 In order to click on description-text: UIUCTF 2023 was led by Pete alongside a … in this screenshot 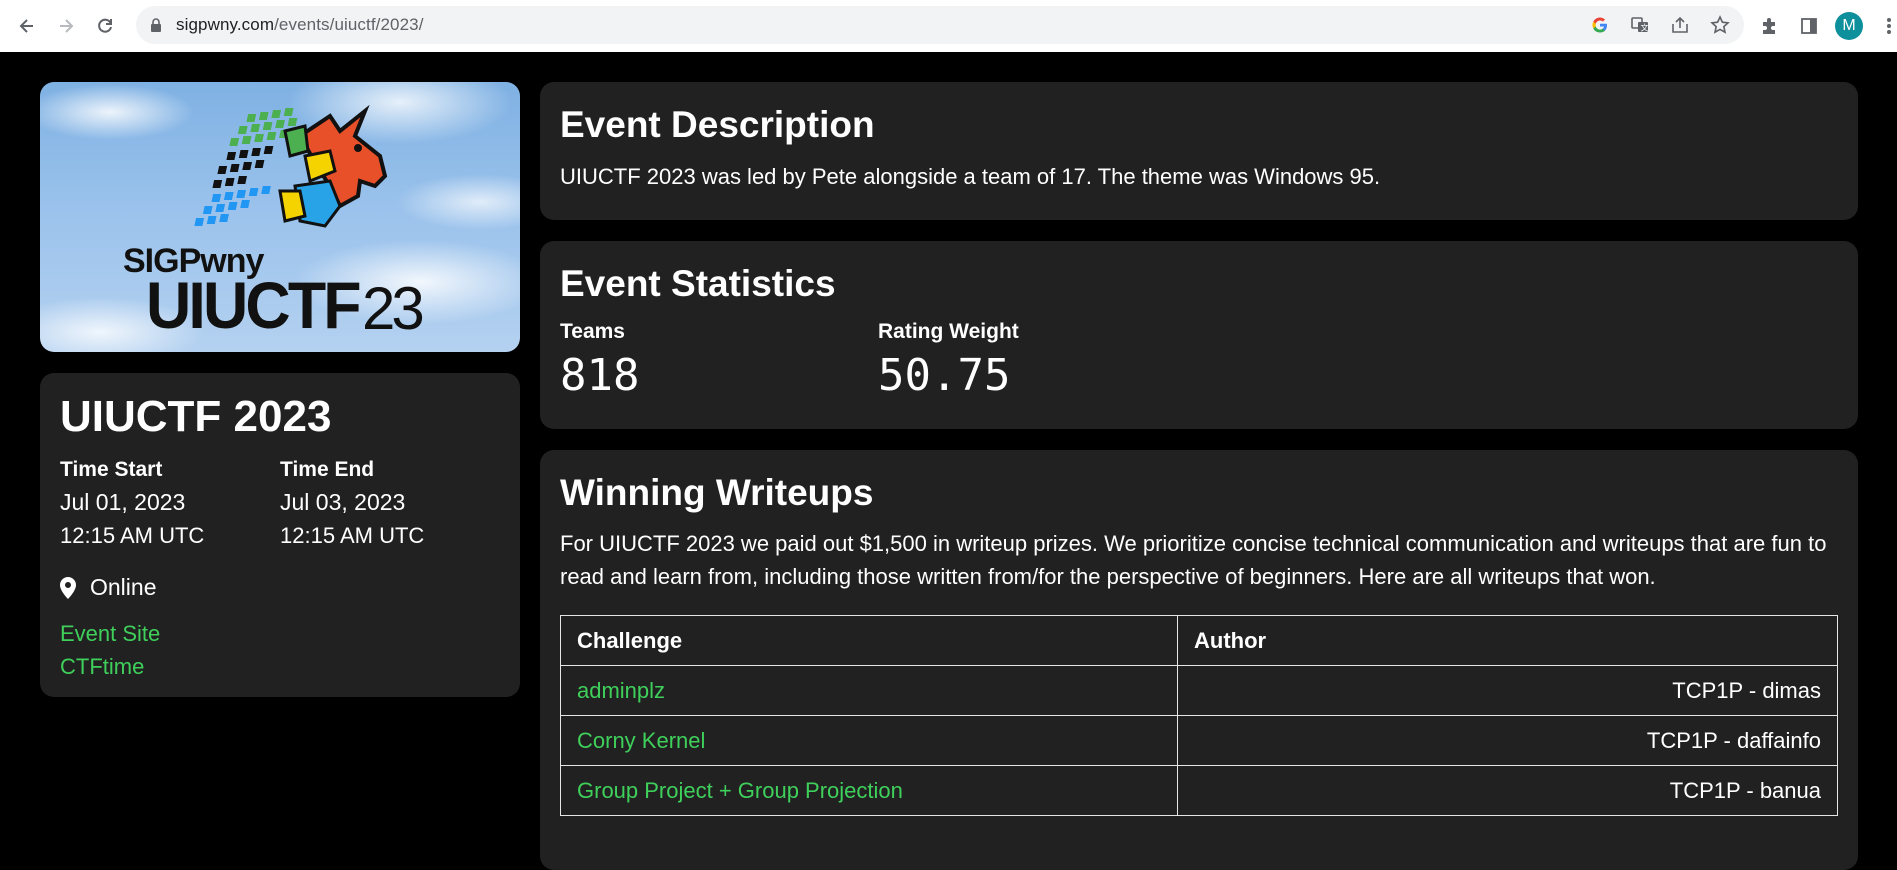, I will do `click(970, 176)`.